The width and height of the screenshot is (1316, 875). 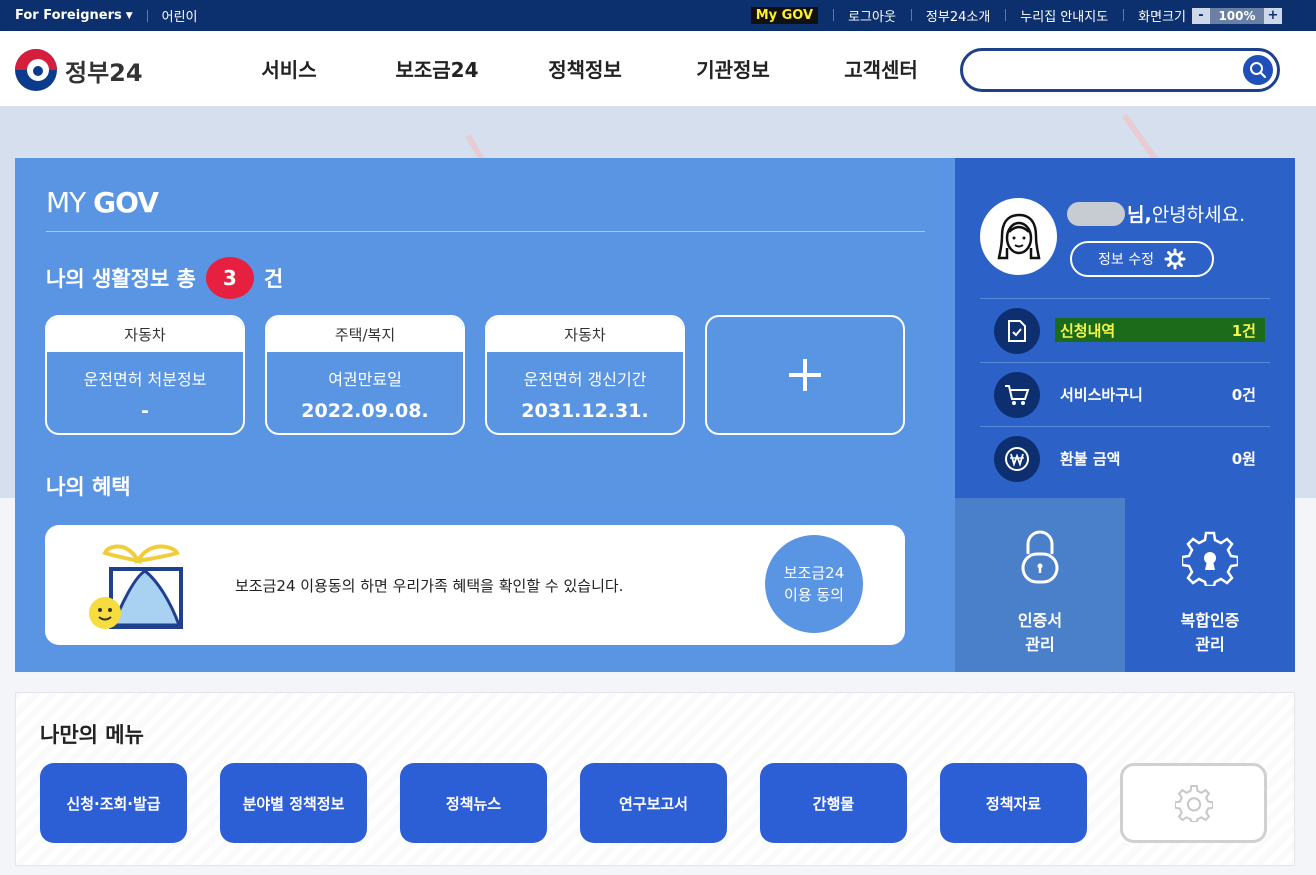 What do you see at coordinates (1040, 557) in the screenshot?
I see `padlock-icon` at bounding box center [1040, 557].